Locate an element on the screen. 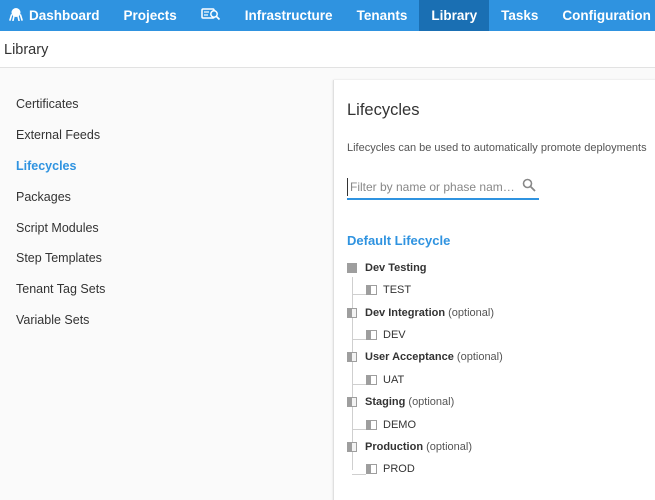 Image resolution: width=655 pixels, height=500 pixels. sidebar-item-certificates: Certificates is located at coordinates (47, 104).